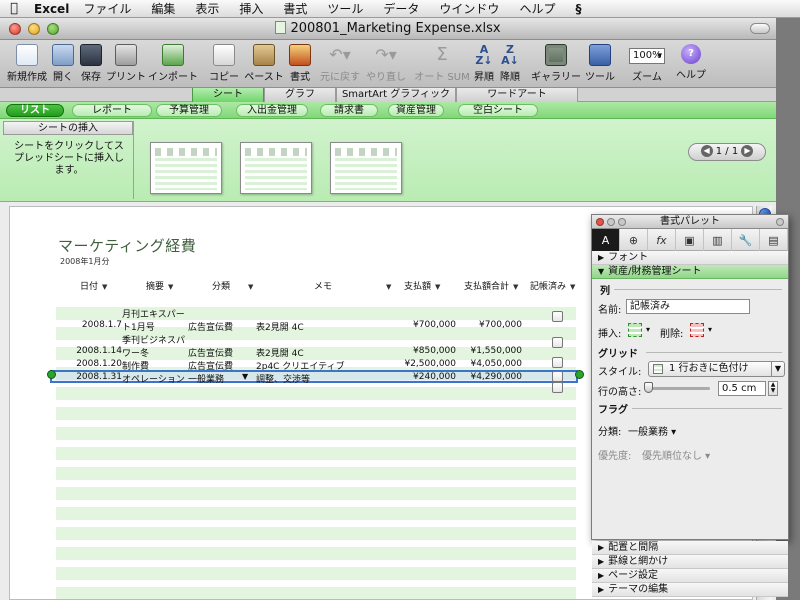 The width and height of the screenshot is (800, 600). I want to click on palette-zoom-button, so click(622, 222).